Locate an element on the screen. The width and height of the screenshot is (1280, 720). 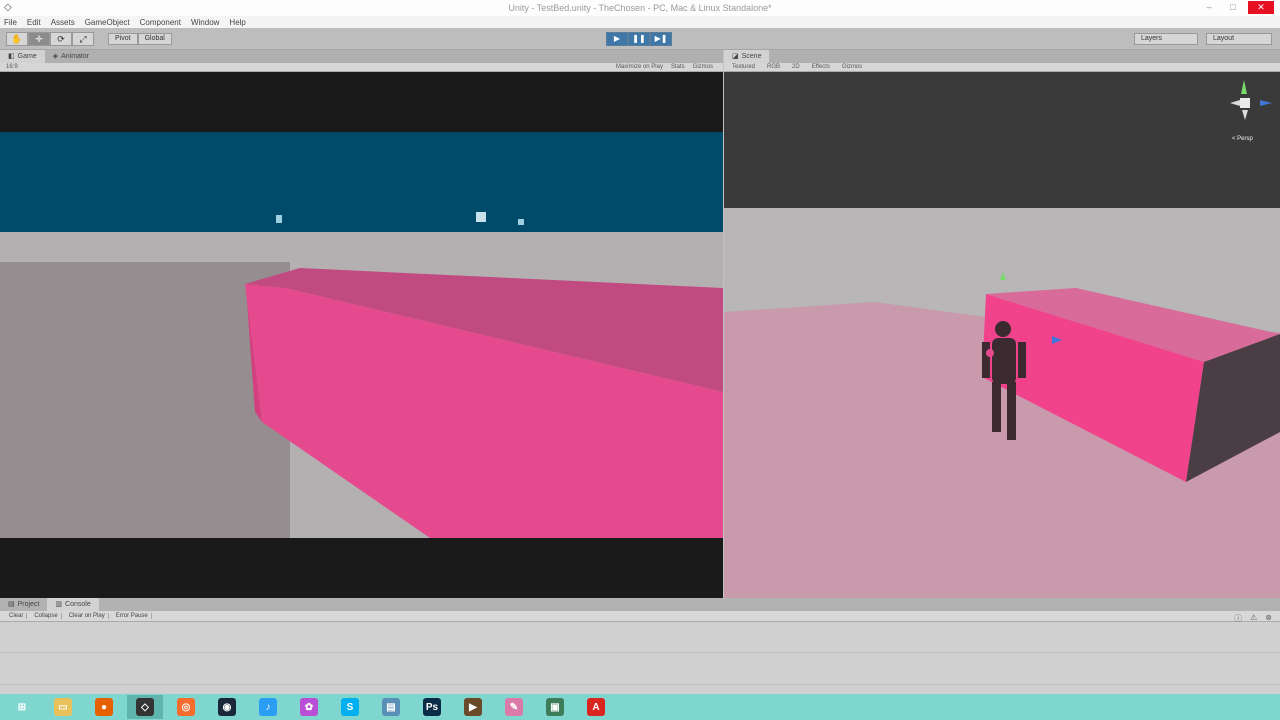
clear-on-play-button: Clear on Play is located at coordinates (87, 616).